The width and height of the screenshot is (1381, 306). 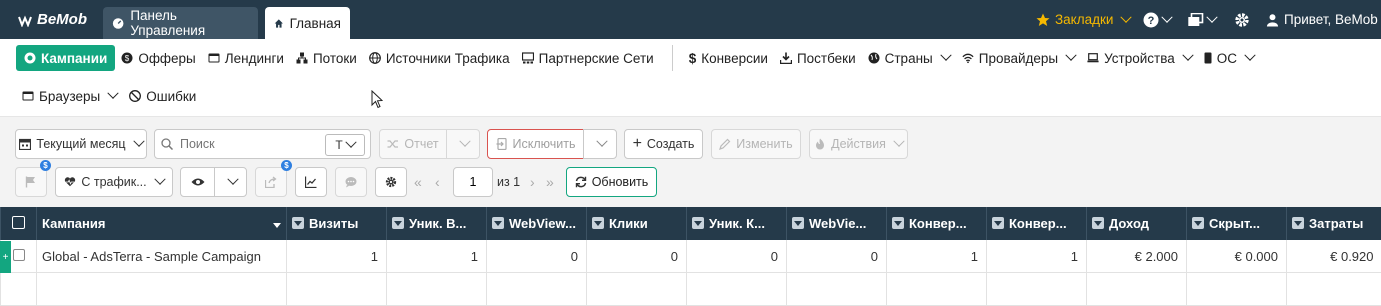 I want to click on nav-flows: Потоки, so click(x=326, y=58).